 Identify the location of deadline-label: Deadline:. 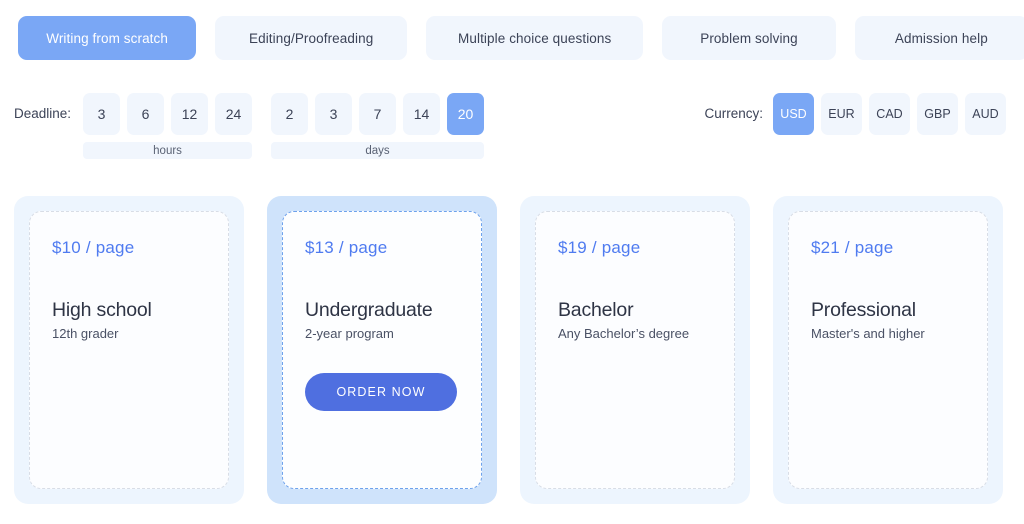
(43, 113).